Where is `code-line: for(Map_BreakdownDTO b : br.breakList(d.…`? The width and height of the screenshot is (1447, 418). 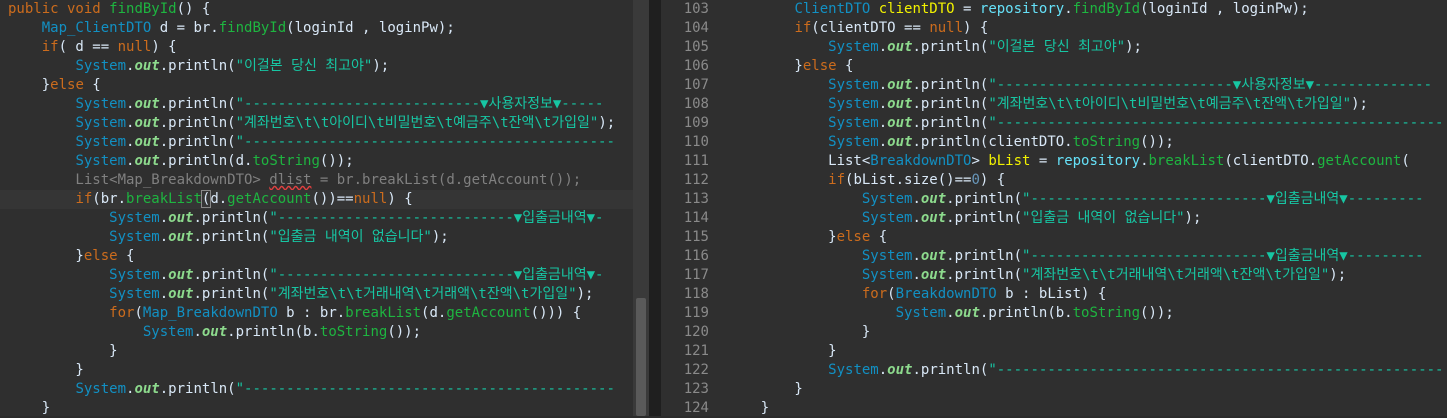 code-line: for(Map_BreakdownDTO b : br.breakList(d.… is located at coordinates (316, 313).